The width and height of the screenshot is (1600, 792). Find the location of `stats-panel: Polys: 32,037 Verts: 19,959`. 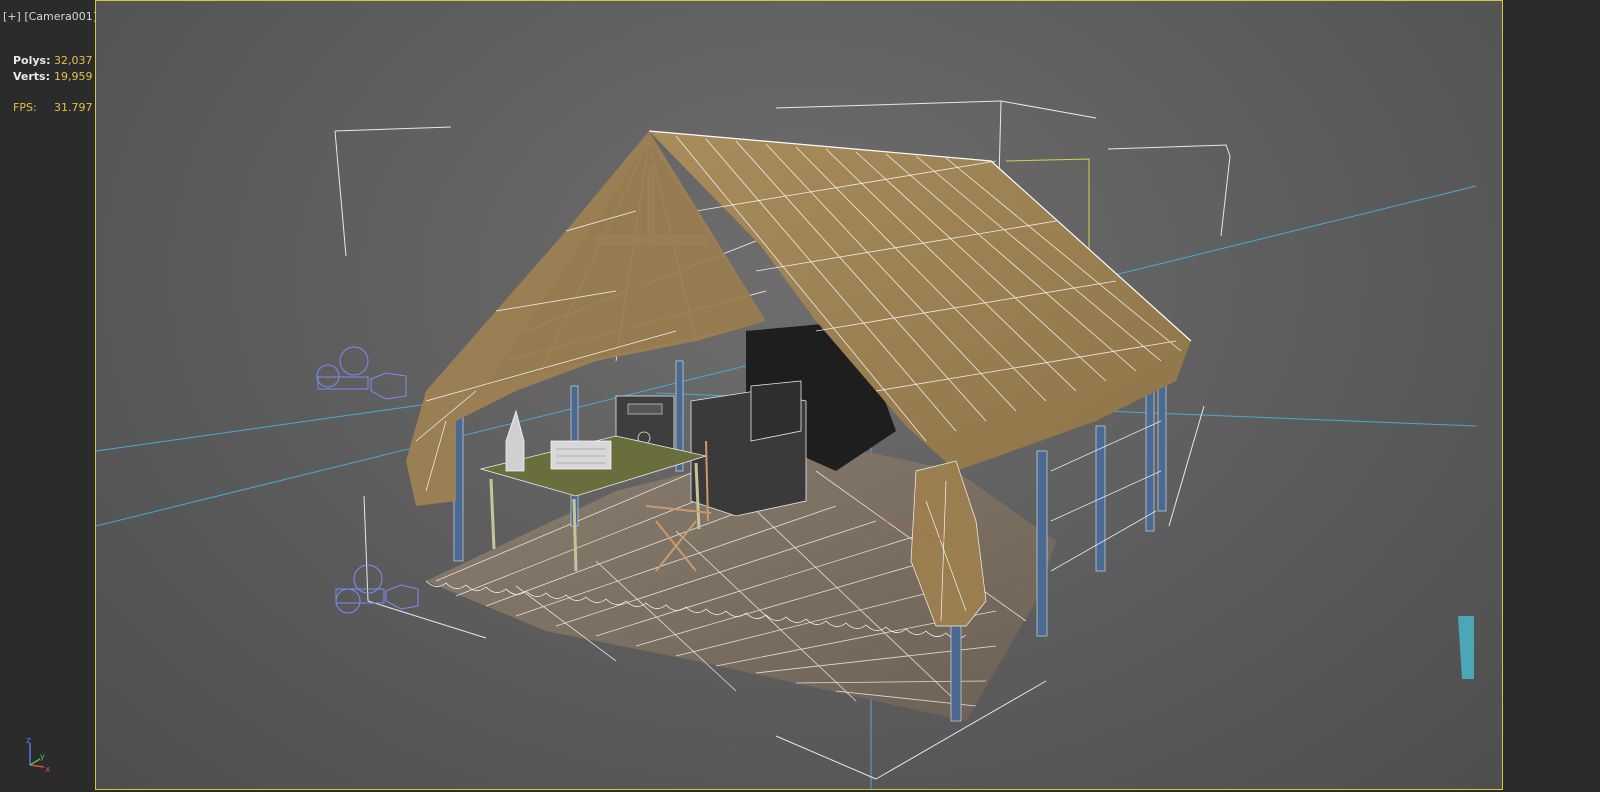

stats-panel: Polys: 32,037 Verts: 19,959 is located at coordinates (53, 68).